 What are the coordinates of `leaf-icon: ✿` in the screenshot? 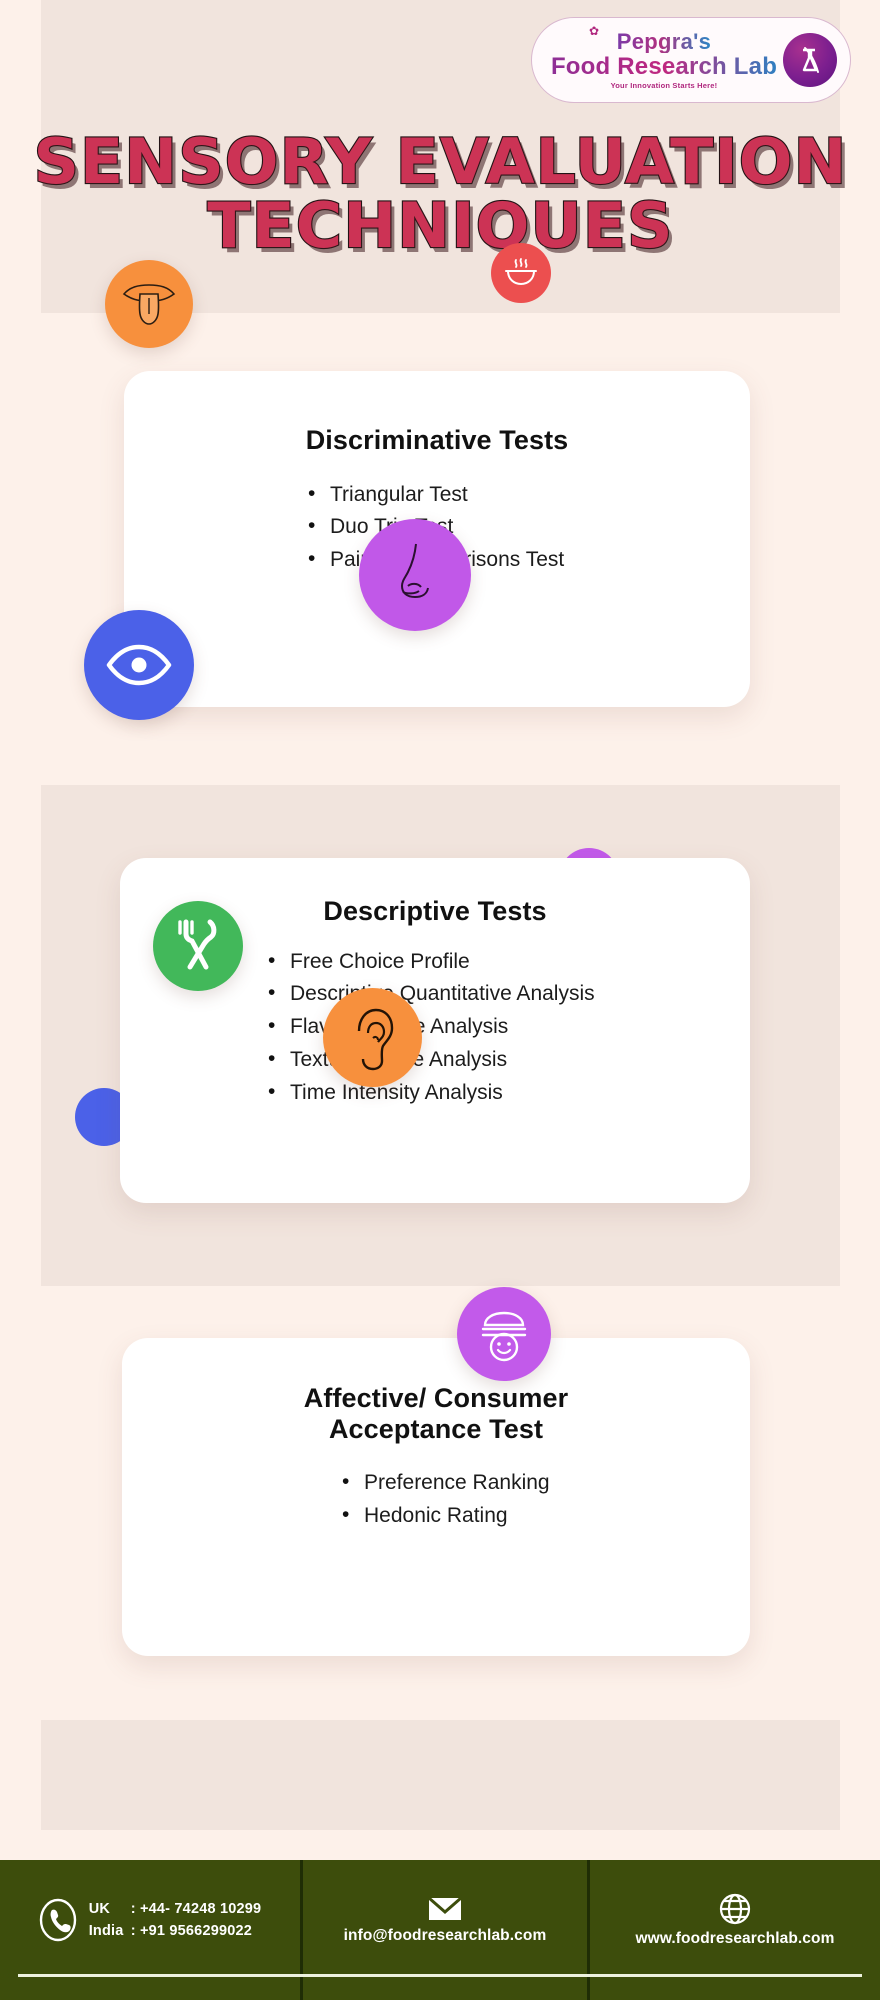 It's located at (593, 30).